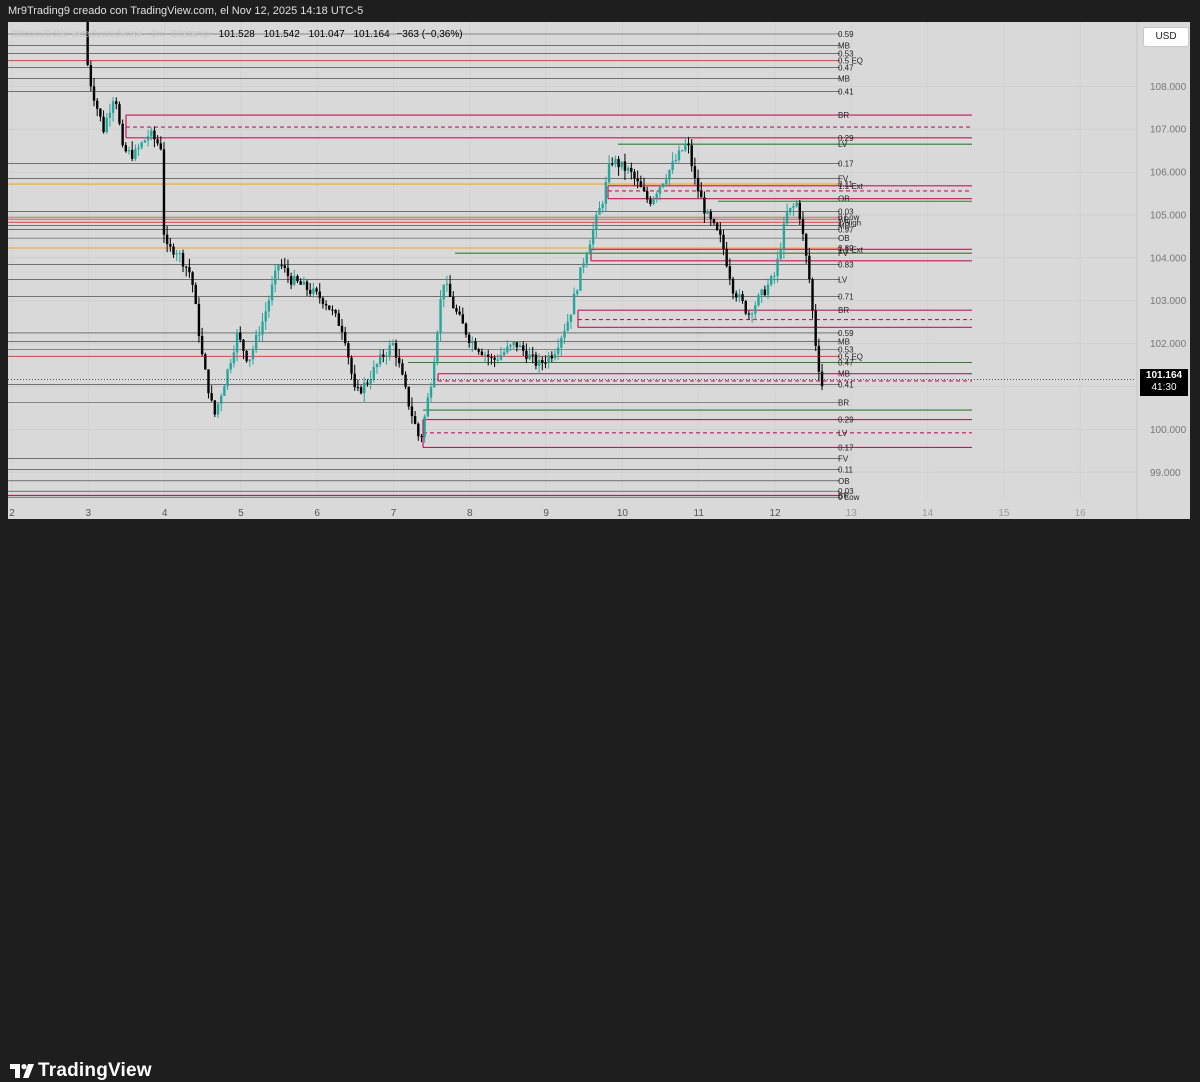 The image size is (1200, 1082). I want to click on x-tick-label: 4, so click(165, 513).